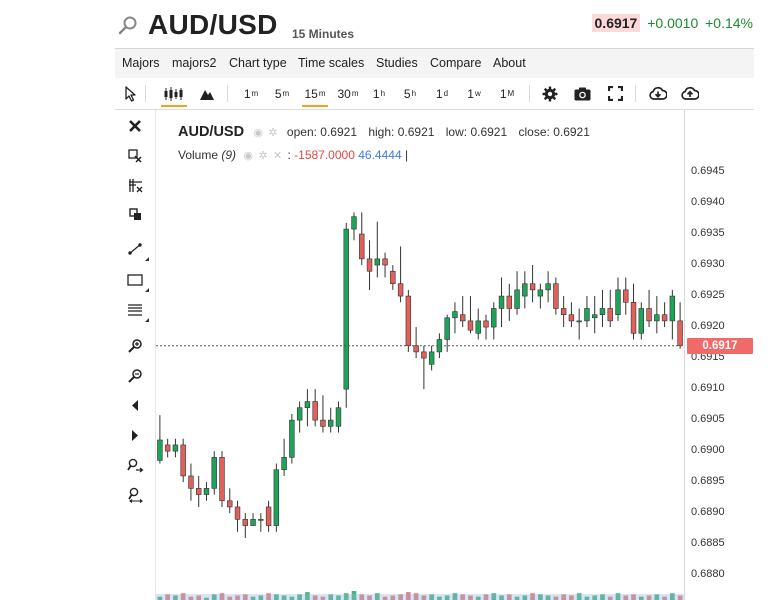  I want to click on price-tick-label: 0.6885, so click(708, 543).